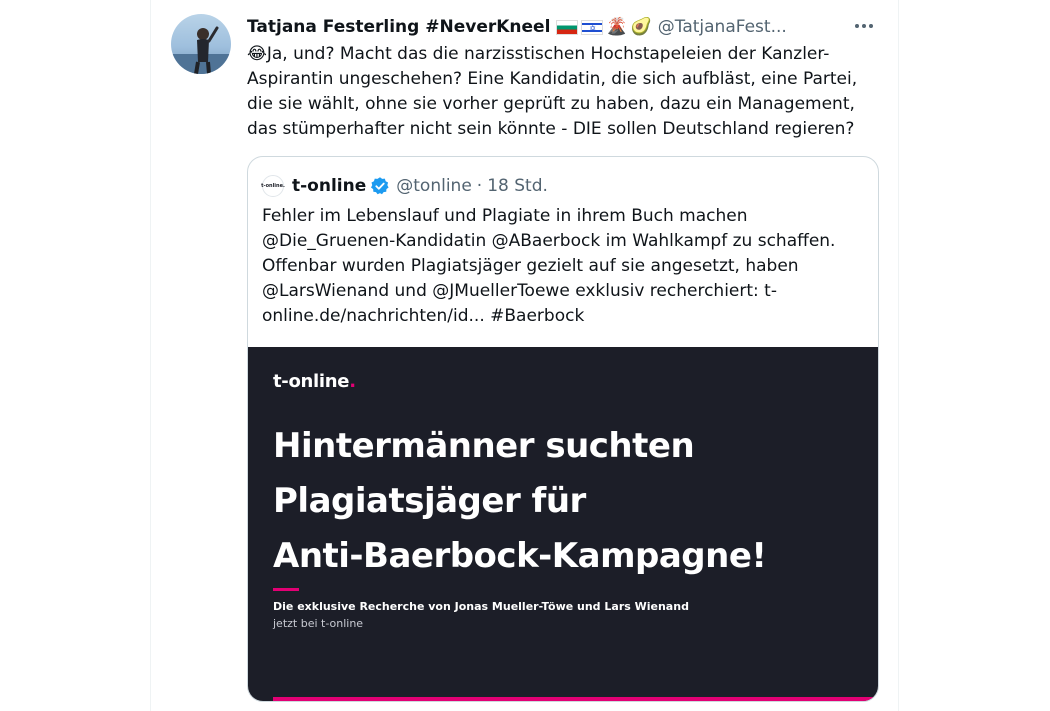 The height and width of the screenshot is (711, 1050). I want to click on israel-flag-icon: ✡, so click(592, 27).